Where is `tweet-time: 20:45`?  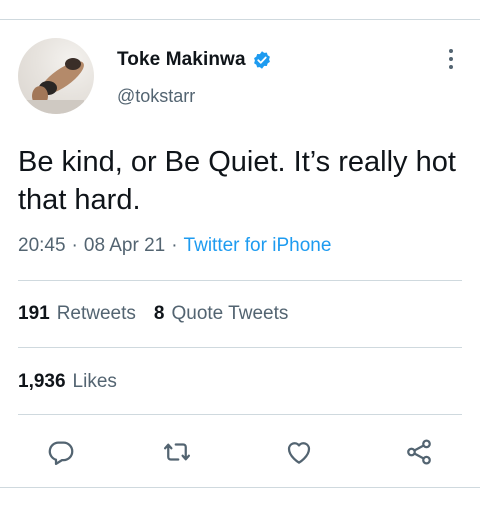 tweet-time: 20:45 is located at coordinates (42, 246).